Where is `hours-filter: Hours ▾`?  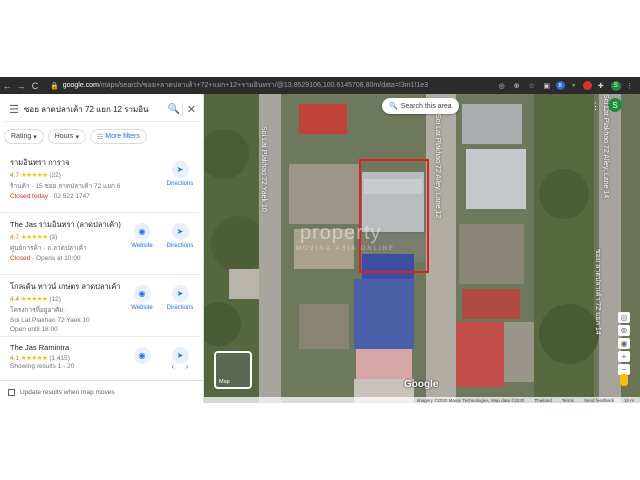 hours-filter: Hours ▾ is located at coordinates (66, 136).